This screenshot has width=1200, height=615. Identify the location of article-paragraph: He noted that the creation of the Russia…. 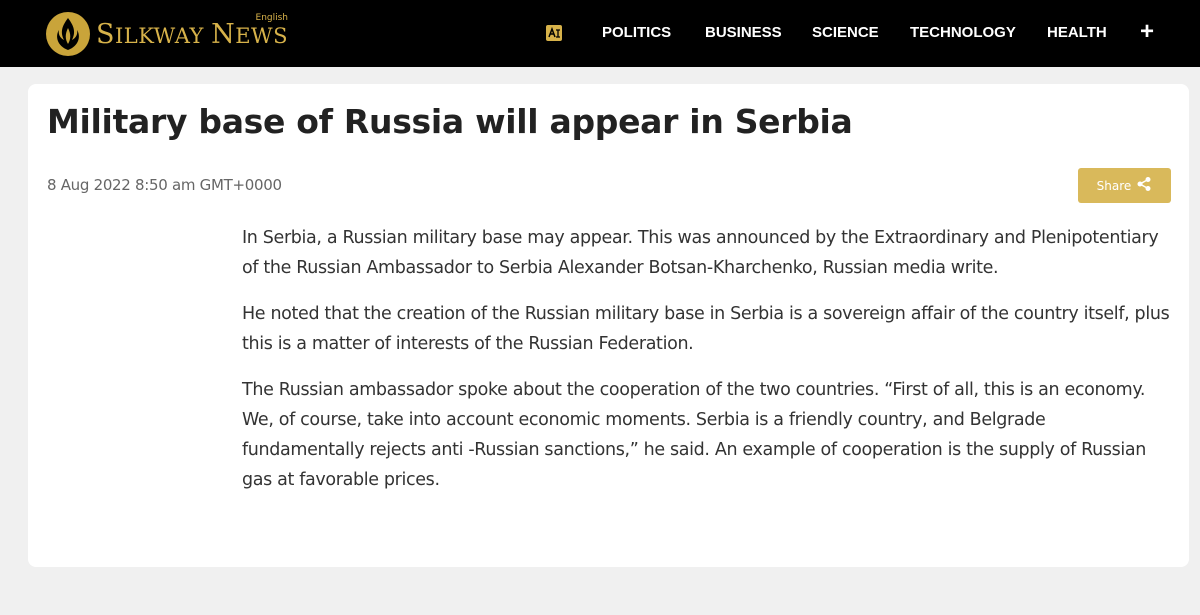
(706, 329).